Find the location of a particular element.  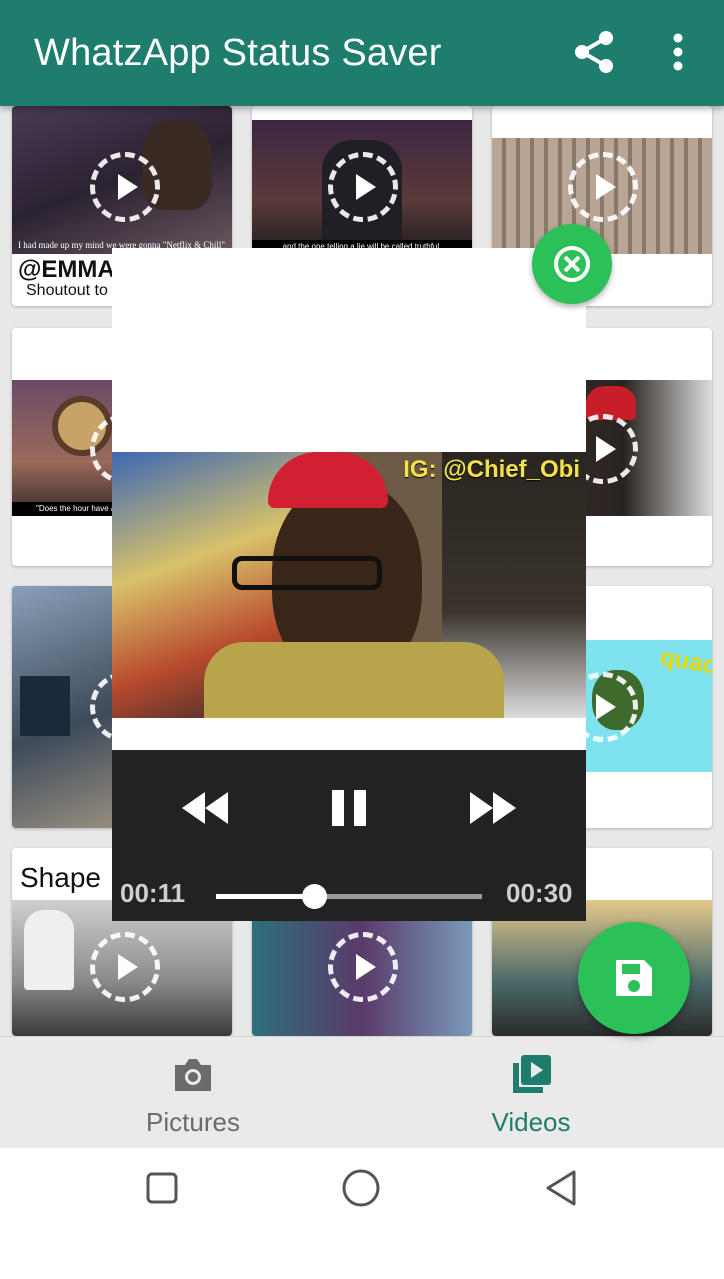

media-controls: 00:11 00:30 is located at coordinates (349, 835).